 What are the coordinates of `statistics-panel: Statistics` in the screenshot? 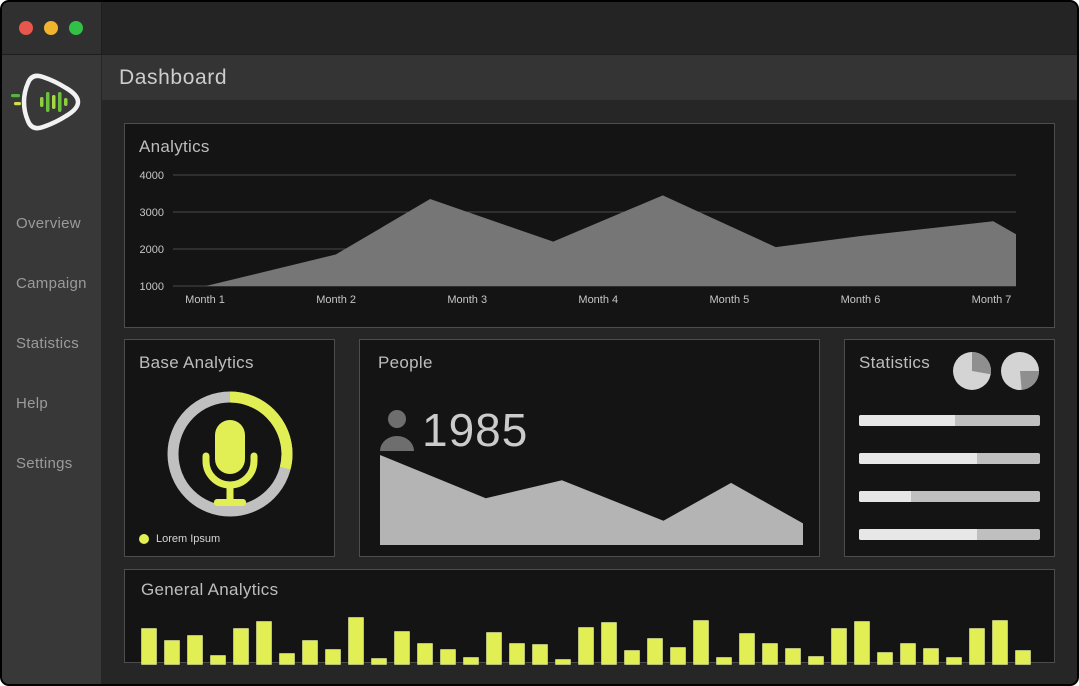 It's located at (949, 448).